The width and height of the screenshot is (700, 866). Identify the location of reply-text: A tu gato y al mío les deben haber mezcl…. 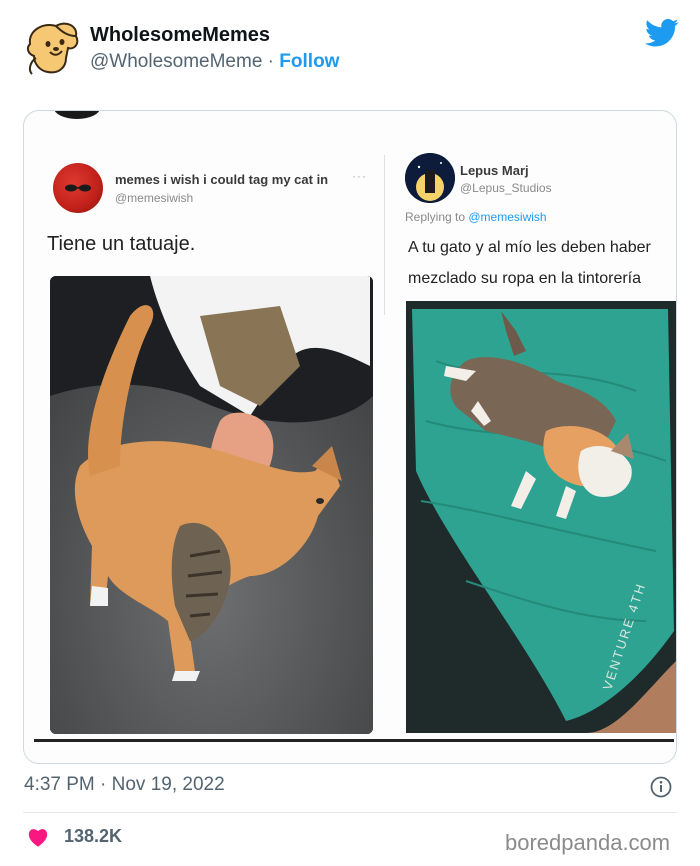
(529, 263).